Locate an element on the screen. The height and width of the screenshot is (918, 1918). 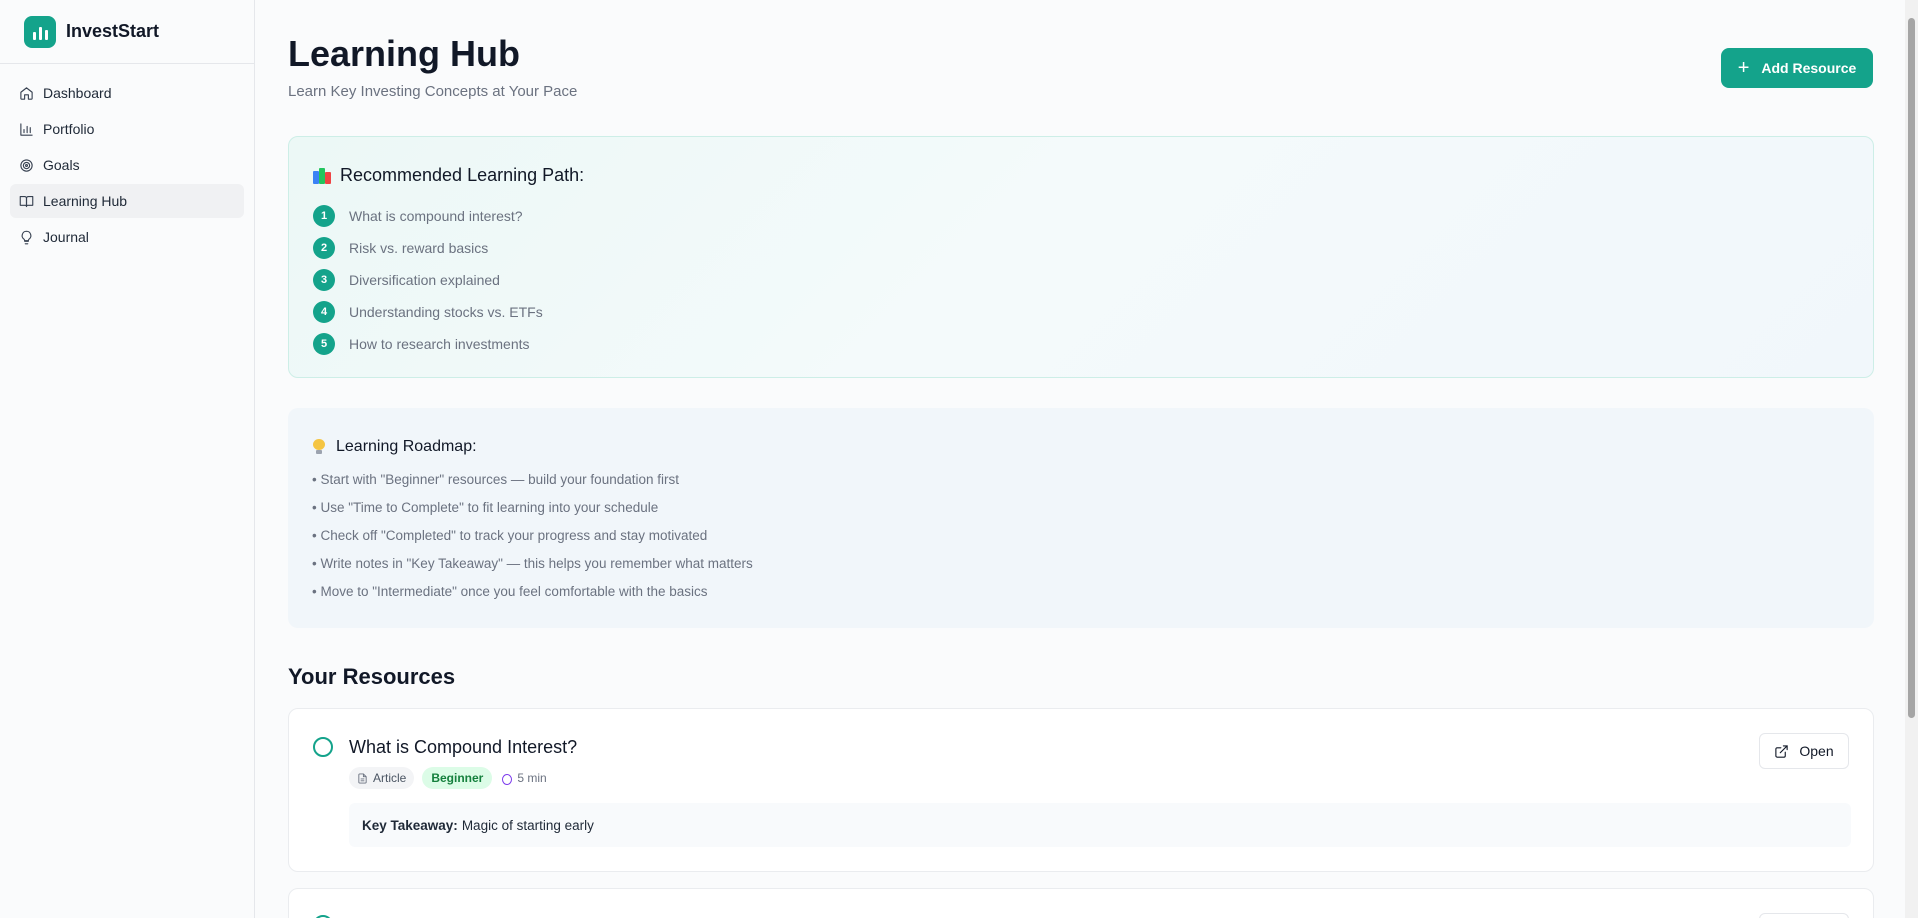
app-name: InvestStart is located at coordinates (113, 31).